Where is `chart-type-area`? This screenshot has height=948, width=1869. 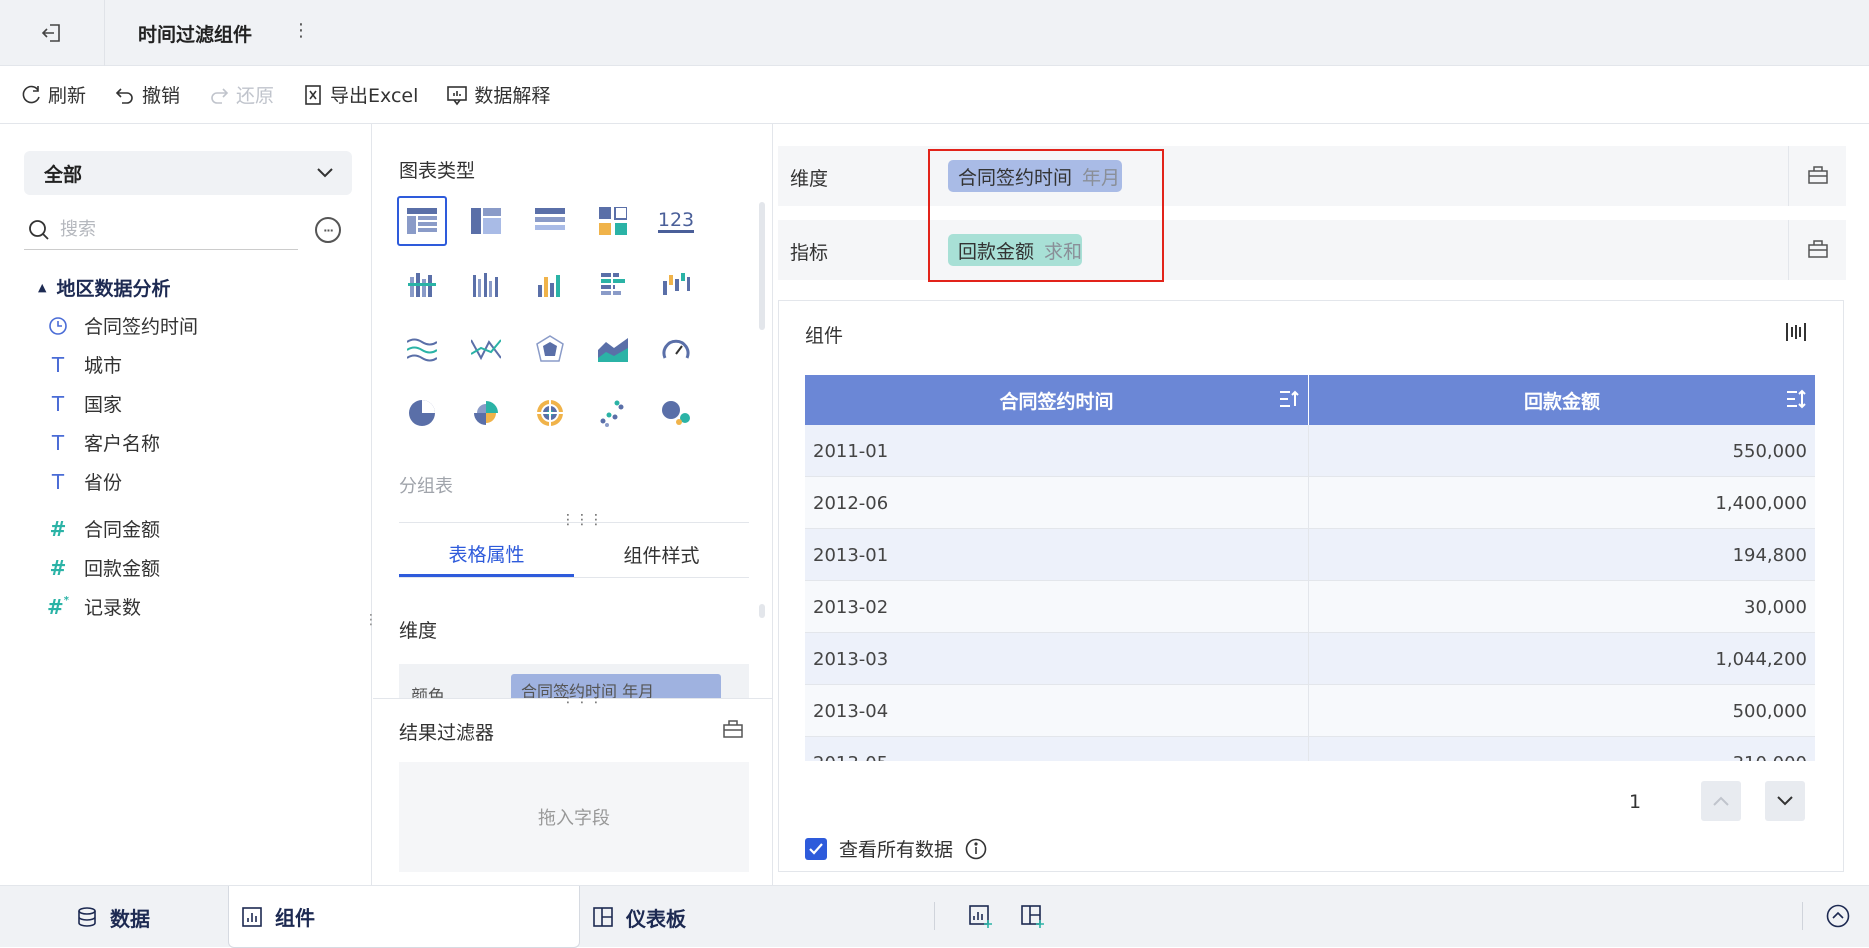
chart-type-area is located at coordinates (613, 349).